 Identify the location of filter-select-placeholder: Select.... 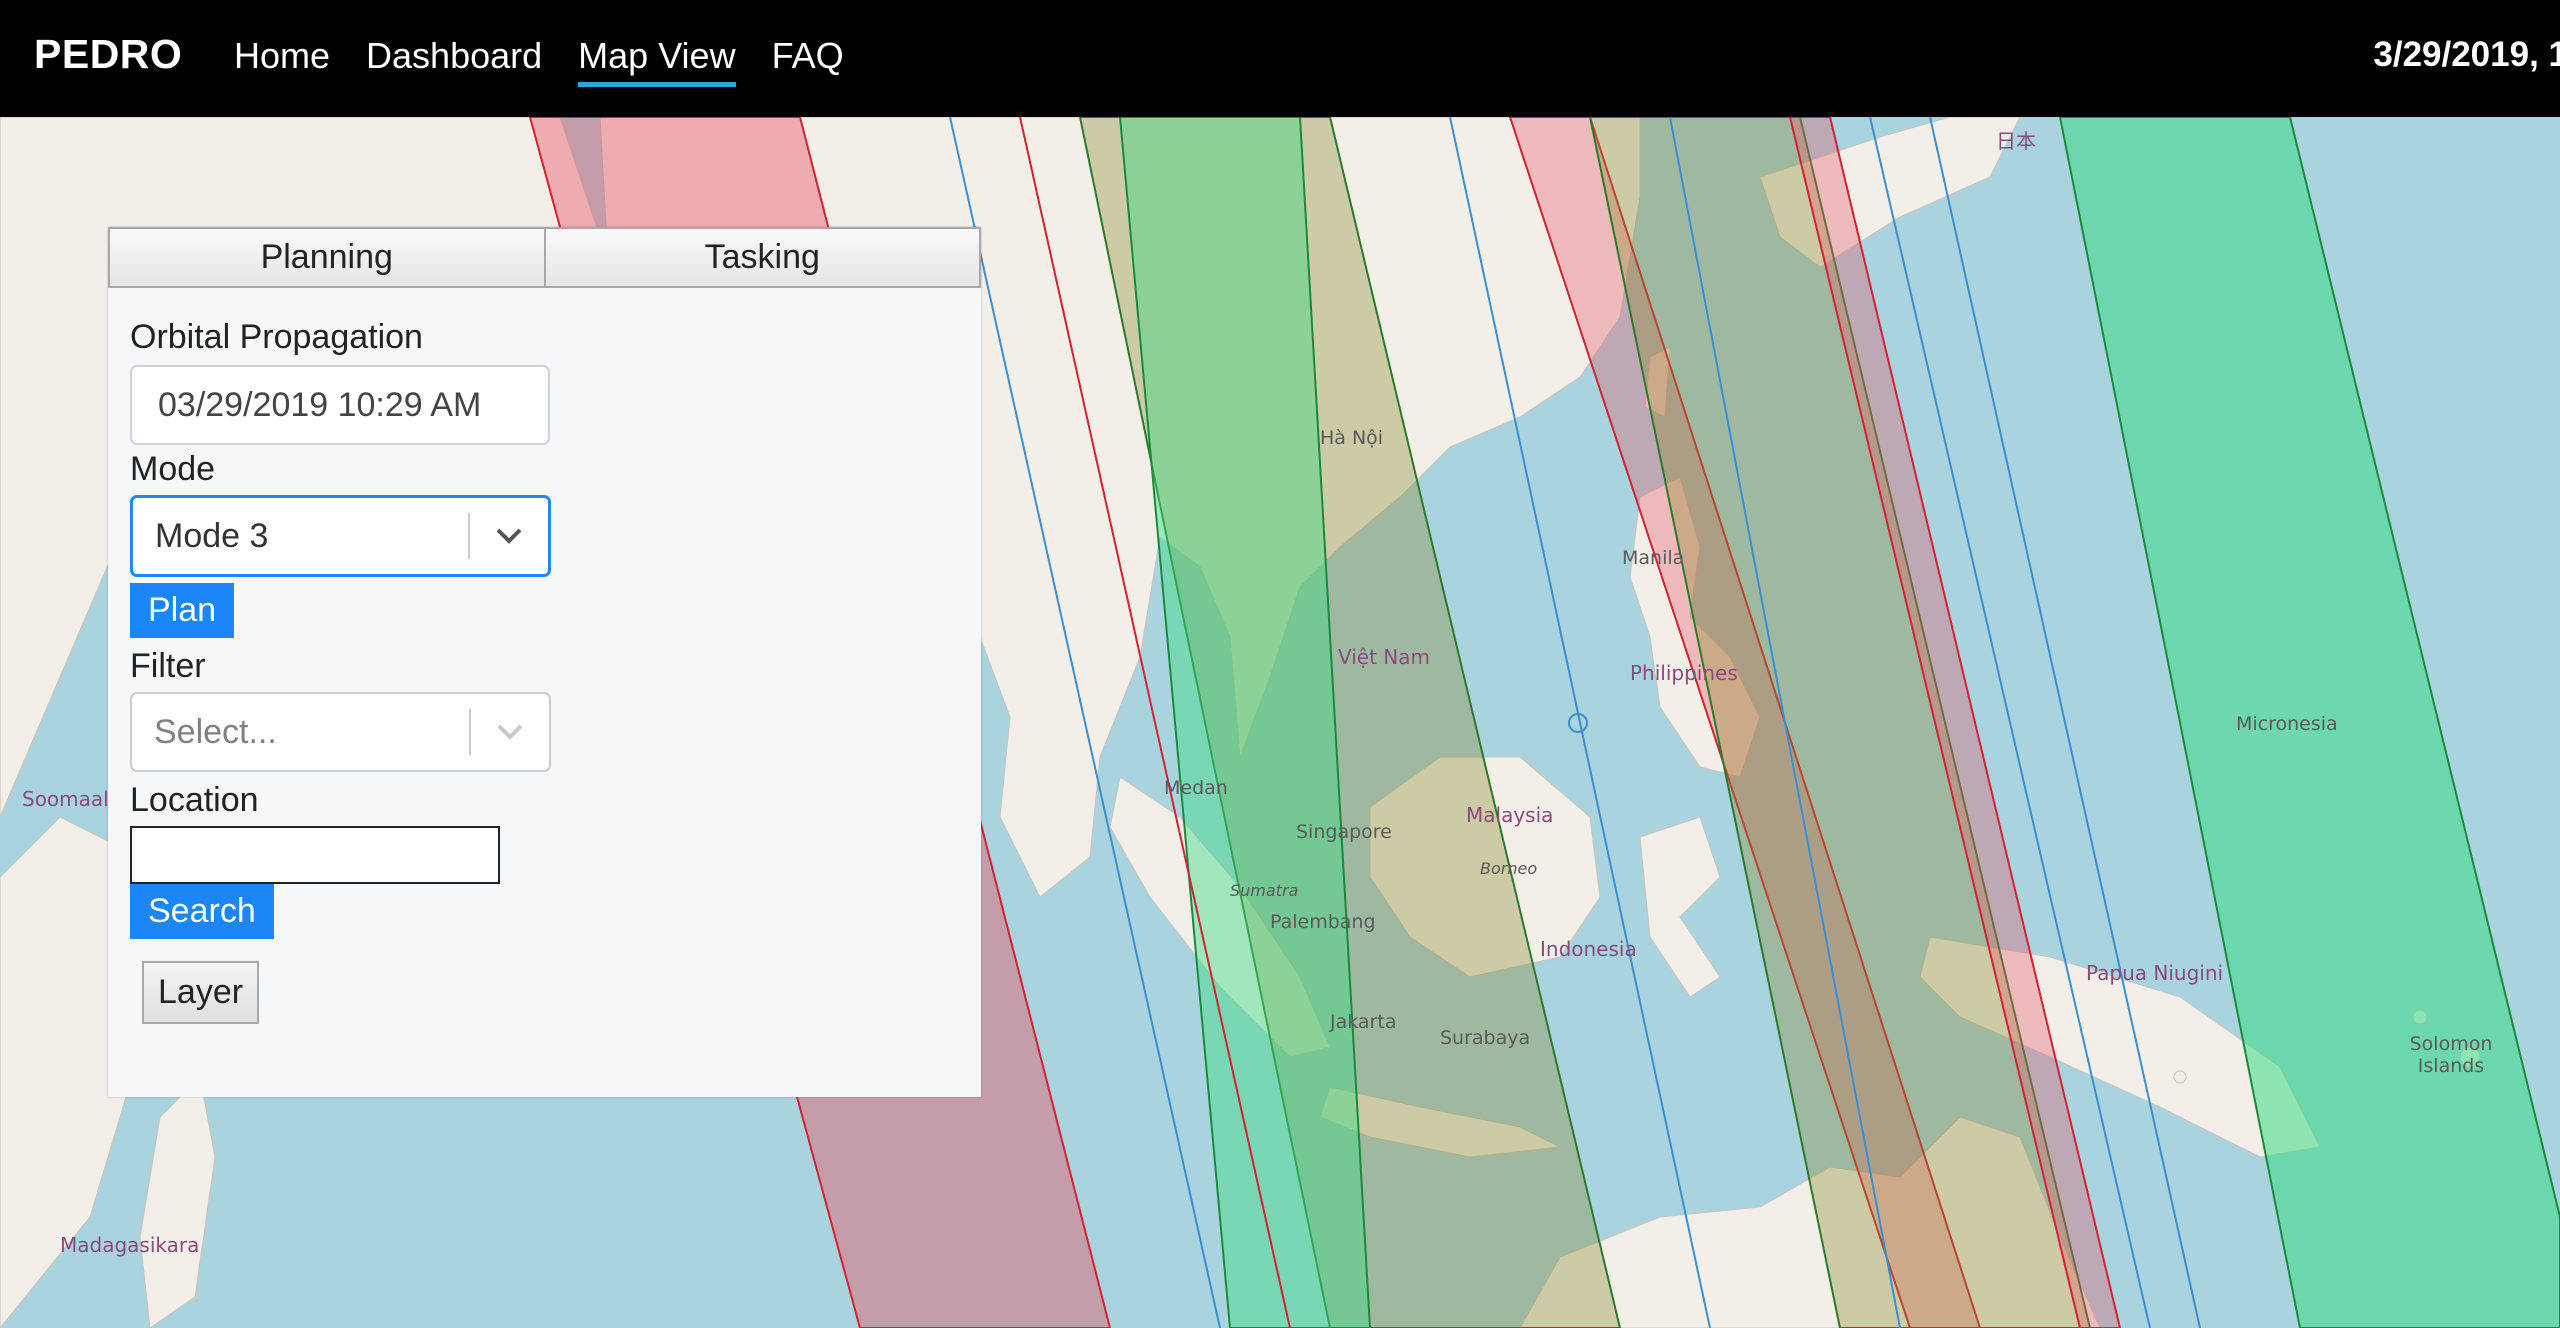
(215, 731).